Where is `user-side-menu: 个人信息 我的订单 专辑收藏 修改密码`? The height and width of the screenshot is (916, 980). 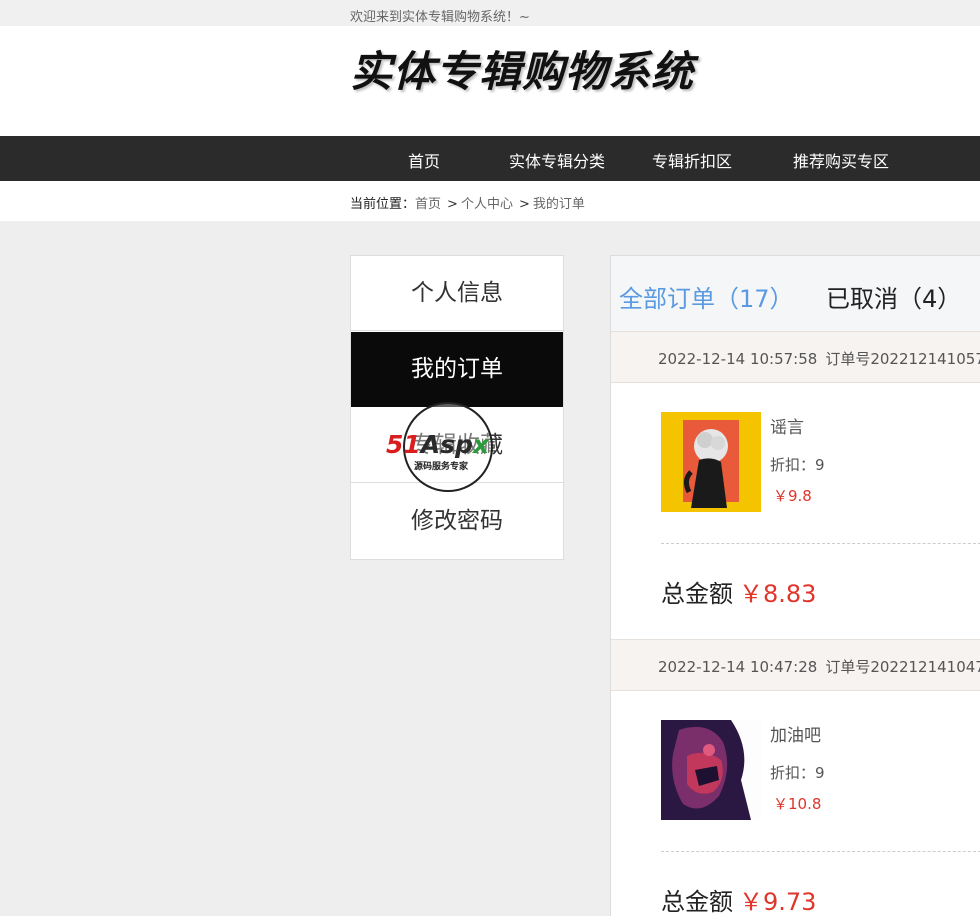
user-side-menu: 个人信息 我的订单 专辑收藏 修改密码 is located at coordinates (457, 407).